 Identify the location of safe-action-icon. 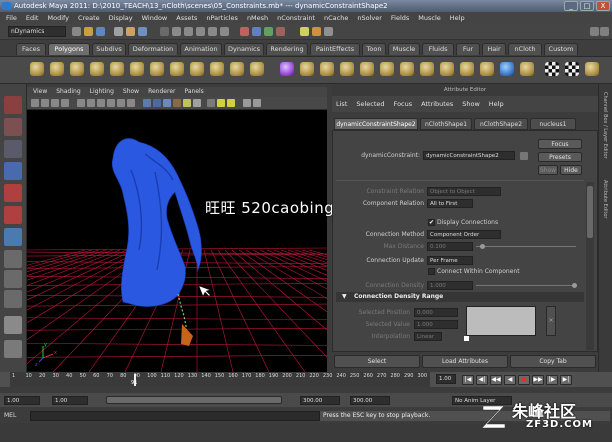
(131, 103).